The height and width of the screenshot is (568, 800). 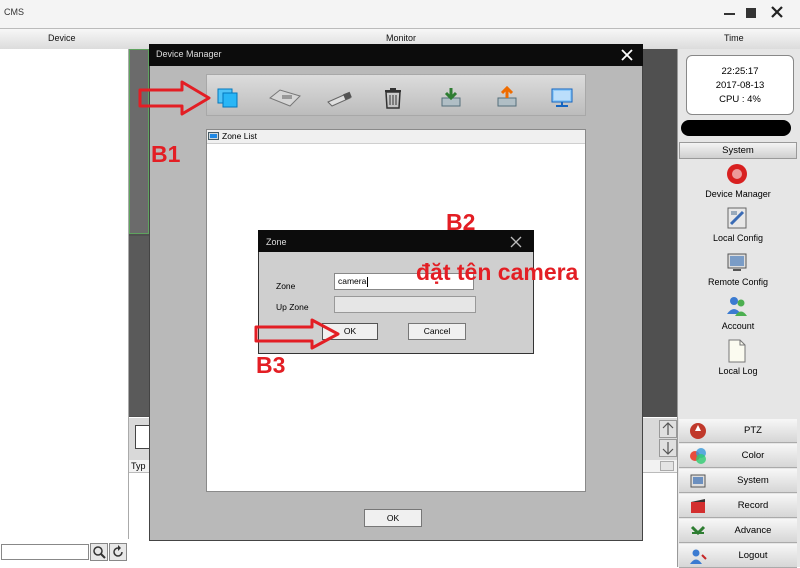 I want to click on app-titlebar, so click(x=400, y=14).